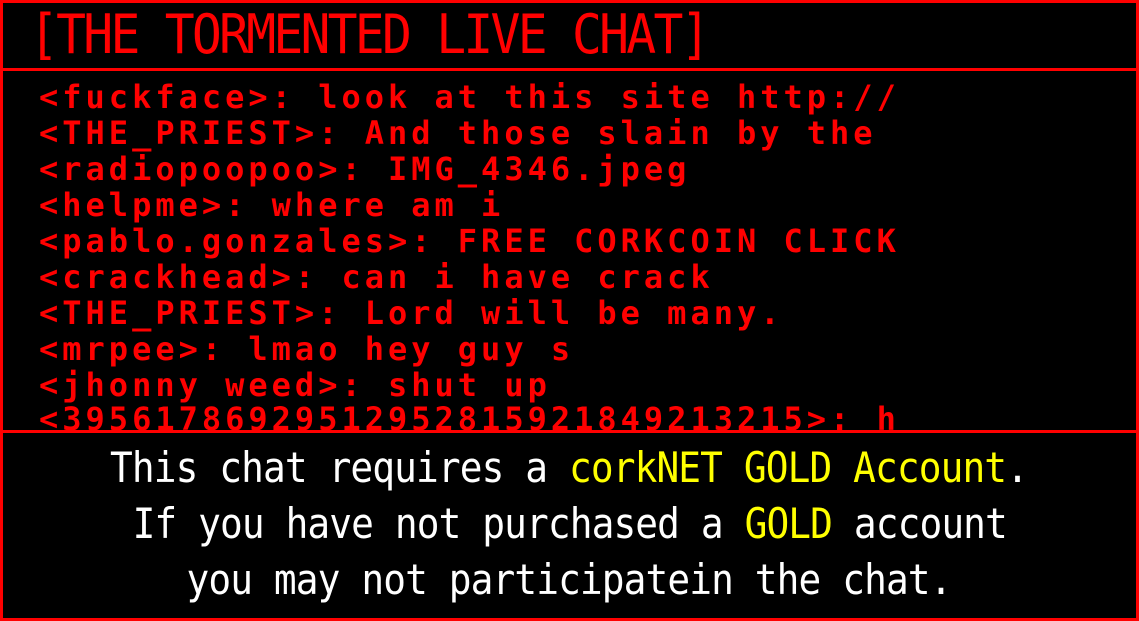  What do you see at coordinates (340, 467) in the screenshot?
I see `notice-text: This chat requires a` at bounding box center [340, 467].